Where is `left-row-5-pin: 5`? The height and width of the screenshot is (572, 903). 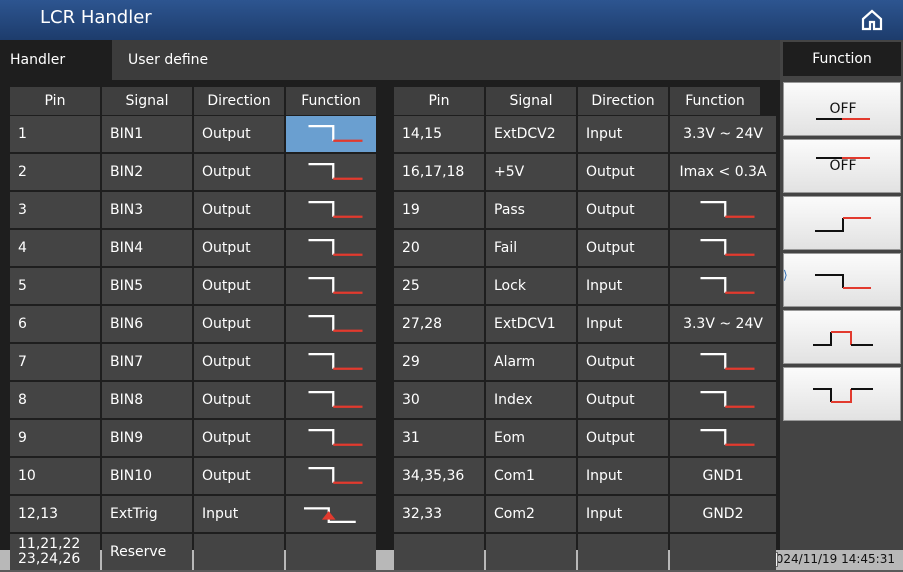 left-row-5-pin: 5 is located at coordinates (55, 286).